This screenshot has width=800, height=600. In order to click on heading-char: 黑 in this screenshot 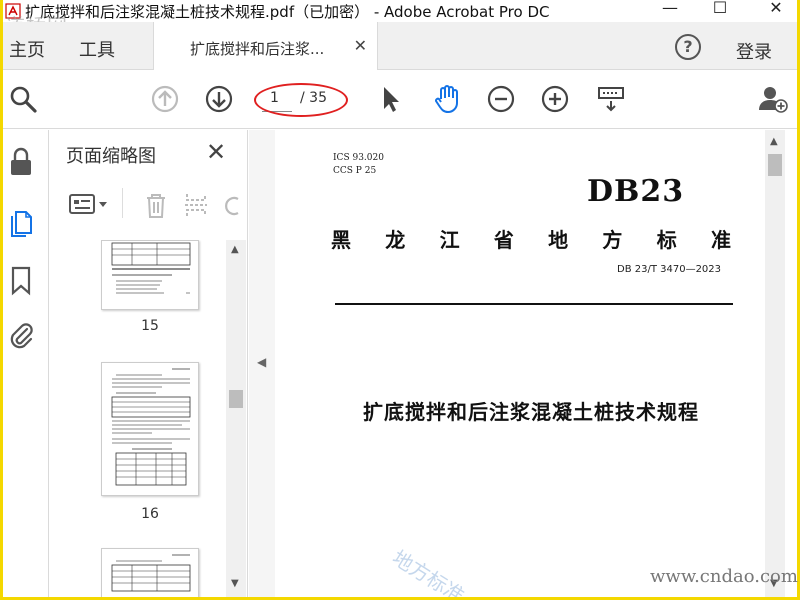, I will do `click(341, 240)`.